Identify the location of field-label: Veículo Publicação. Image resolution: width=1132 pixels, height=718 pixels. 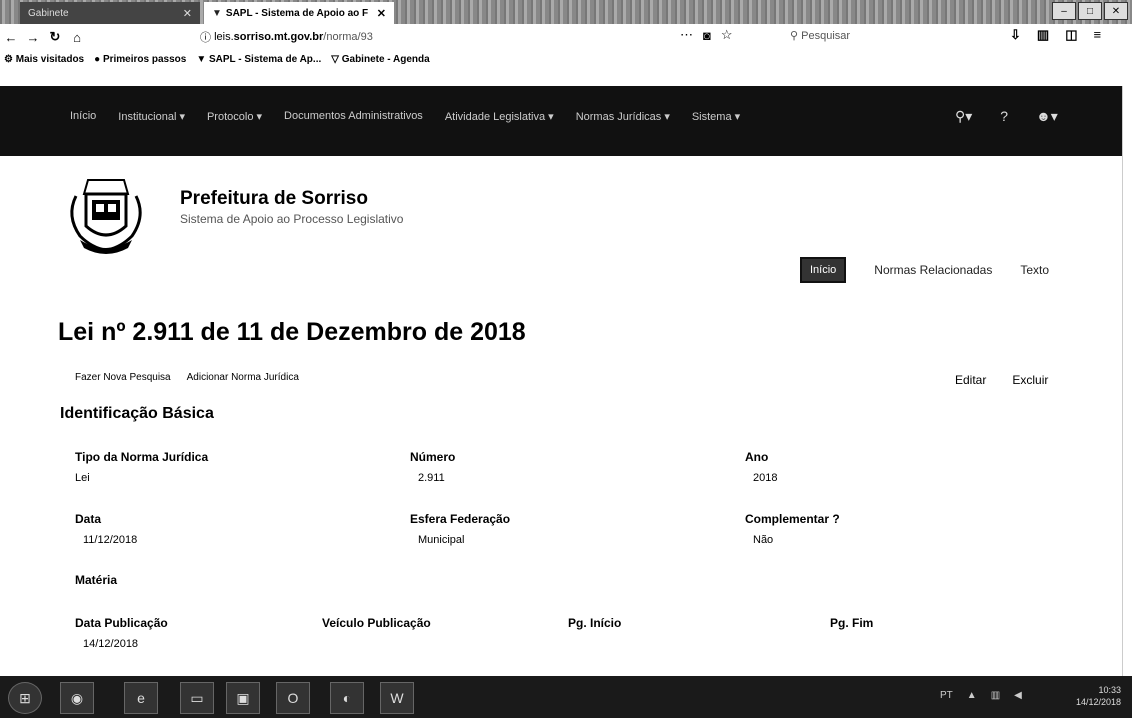
(376, 623).